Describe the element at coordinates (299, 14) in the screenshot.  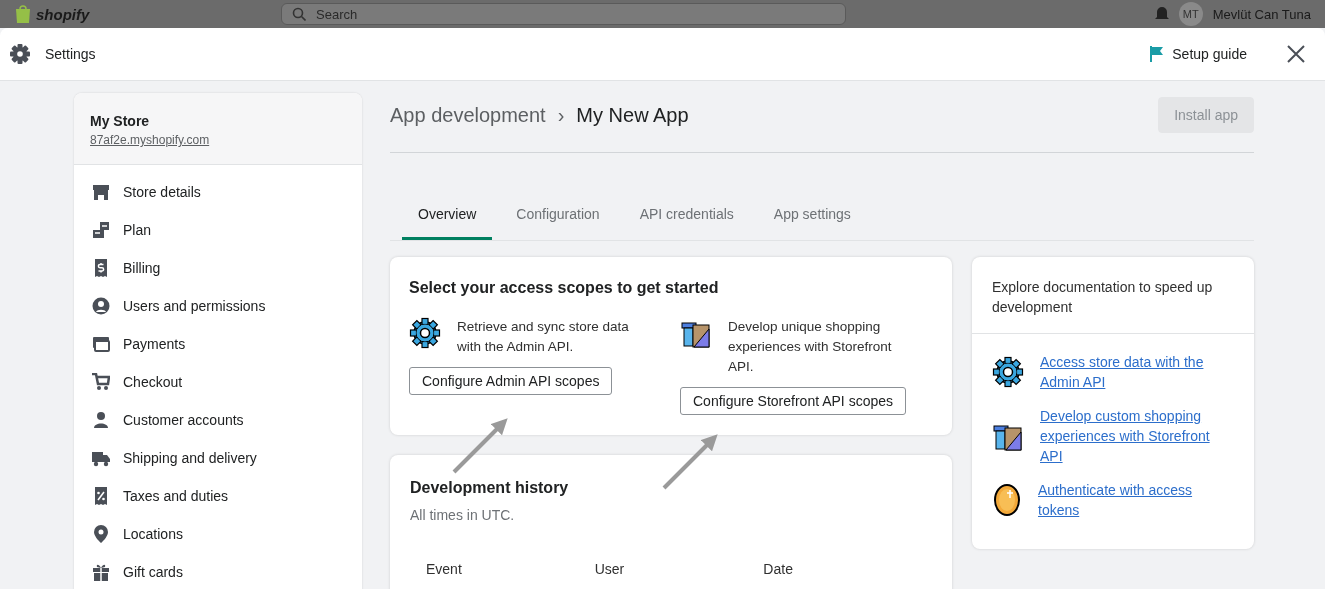
I see `search-icon` at that location.